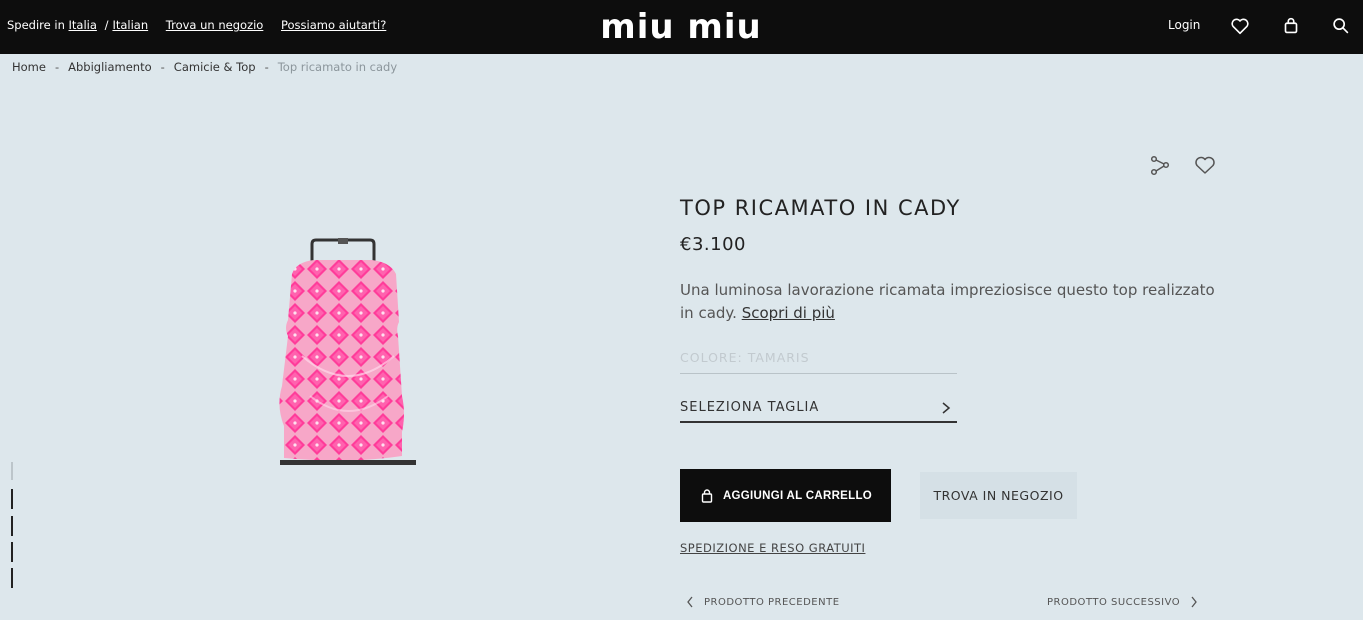  What do you see at coordinates (83, 25) in the screenshot?
I see `country-link: Italia` at bounding box center [83, 25].